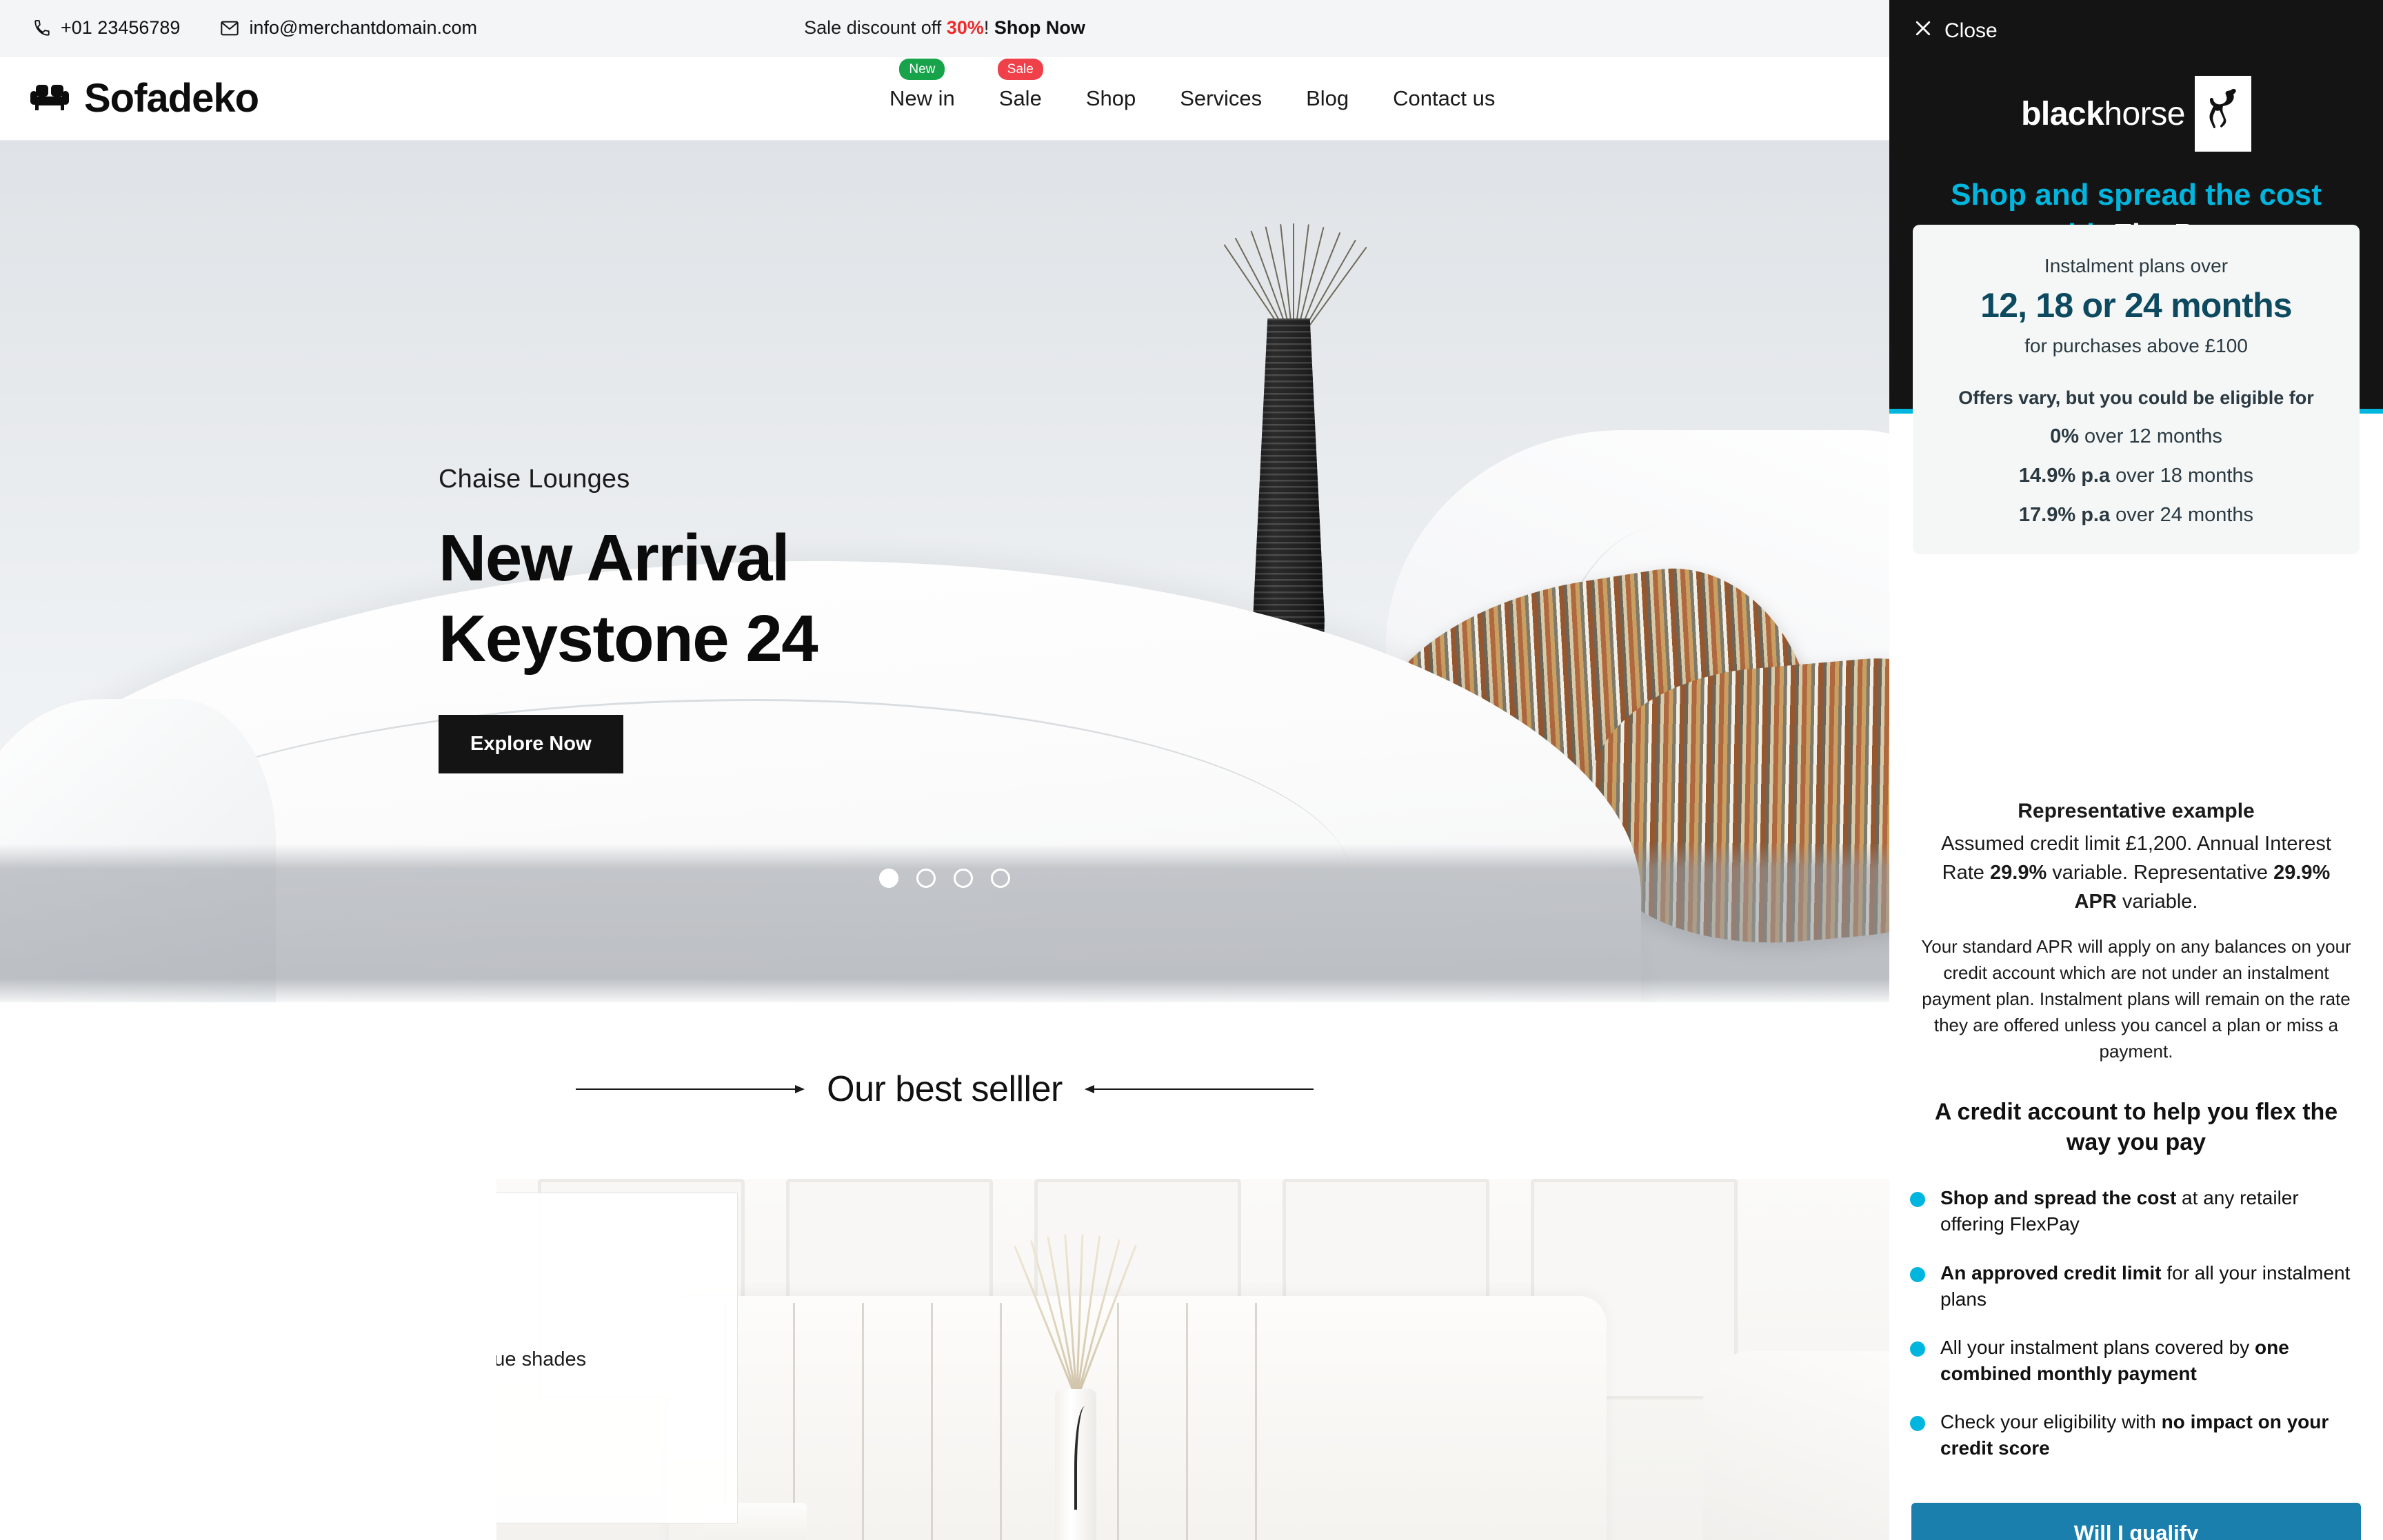 The width and height of the screenshot is (2383, 1540). I want to click on brand-logo: Sofadeko, so click(129, 98).